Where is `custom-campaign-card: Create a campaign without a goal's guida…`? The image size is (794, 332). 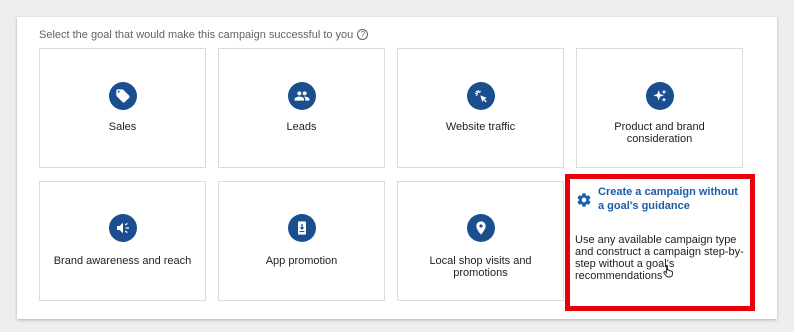
custom-campaign-card: Create a campaign without a goal's guida… is located at coordinates (660, 242).